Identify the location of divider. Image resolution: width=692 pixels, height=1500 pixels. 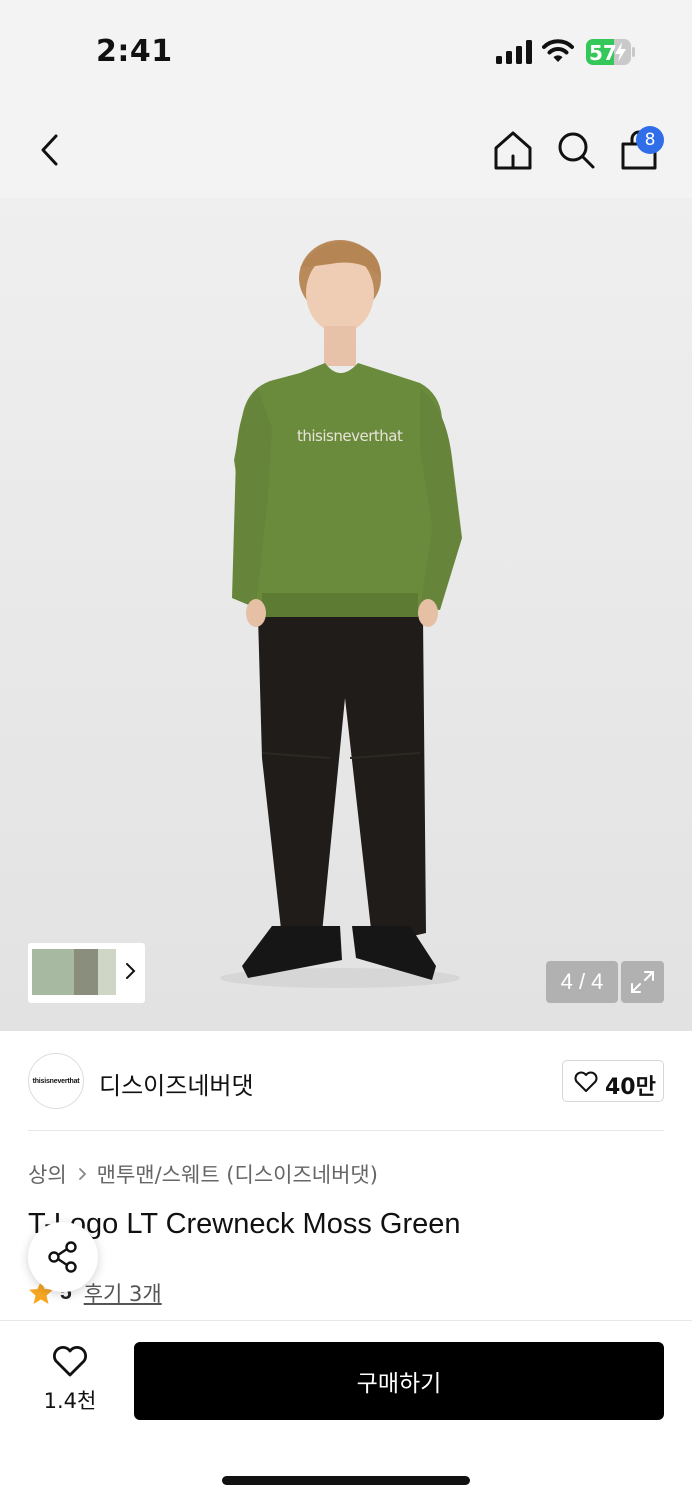
(346, 1130).